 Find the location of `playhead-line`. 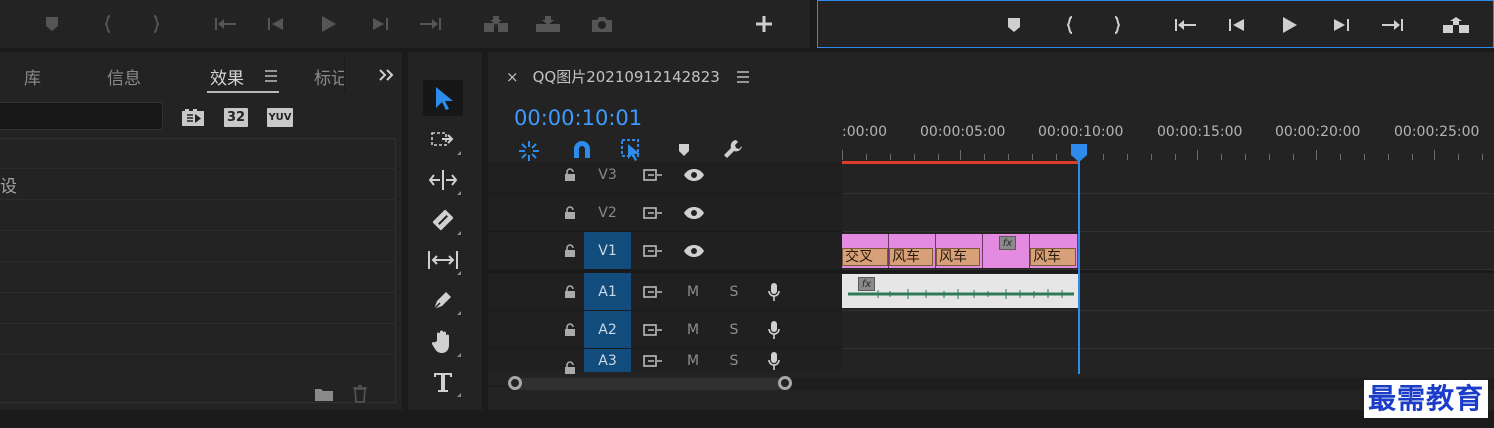

playhead-line is located at coordinates (1079, 259).